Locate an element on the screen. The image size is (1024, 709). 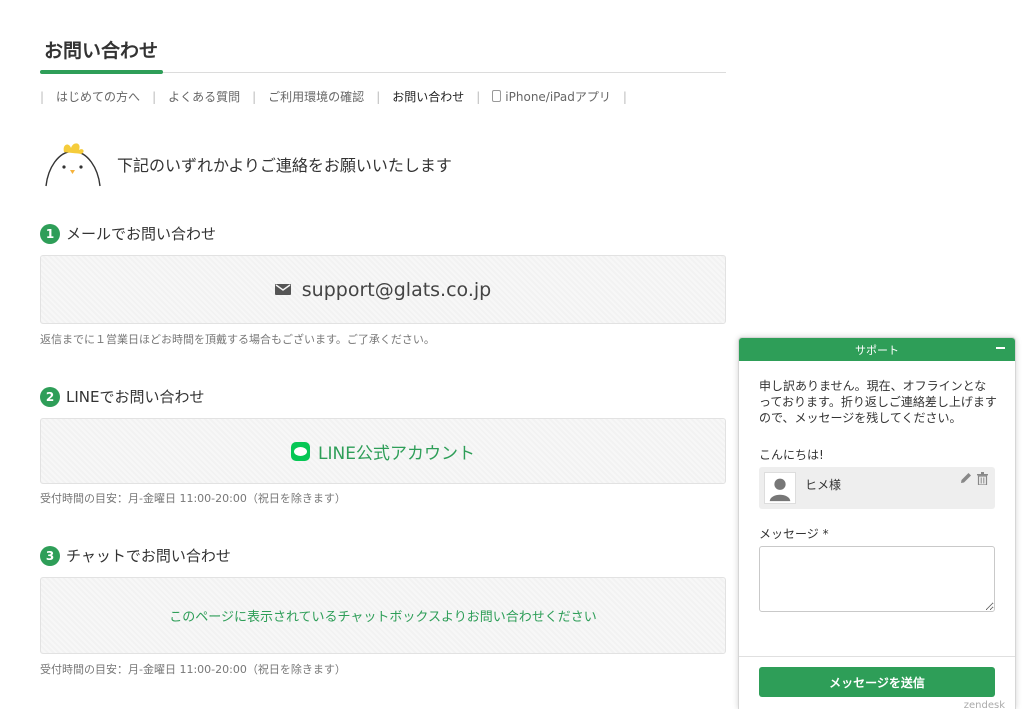
mail-section-heading: 1 メールでお問い合わせ is located at coordinates (128, 233).